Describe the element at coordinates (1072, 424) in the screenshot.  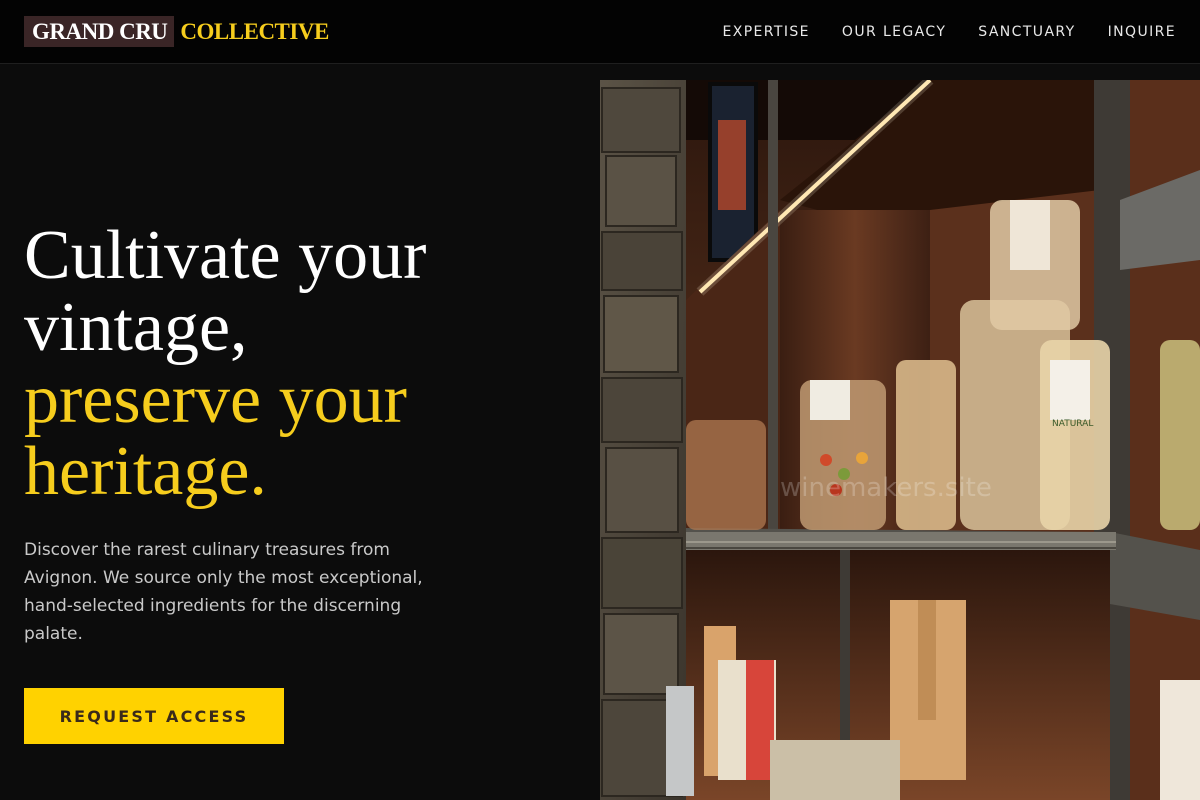
I see `package-label: NATURAL` at that location.